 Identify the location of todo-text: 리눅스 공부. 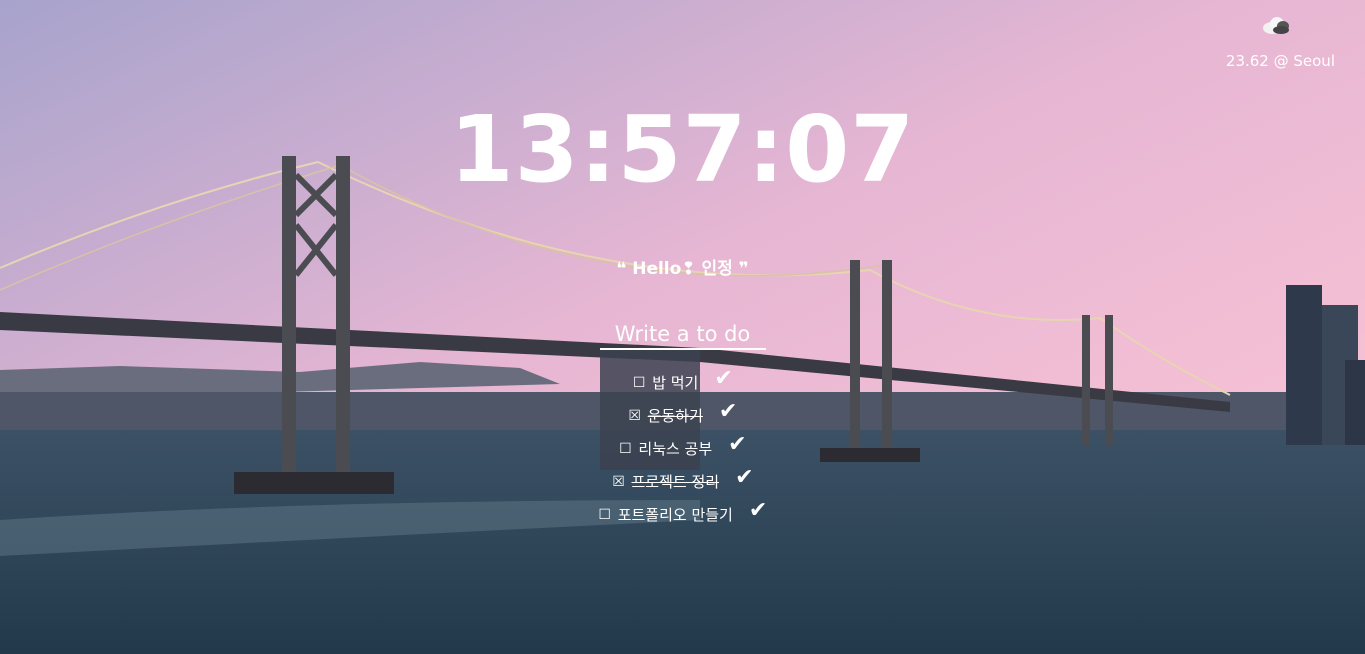
(675, 449).